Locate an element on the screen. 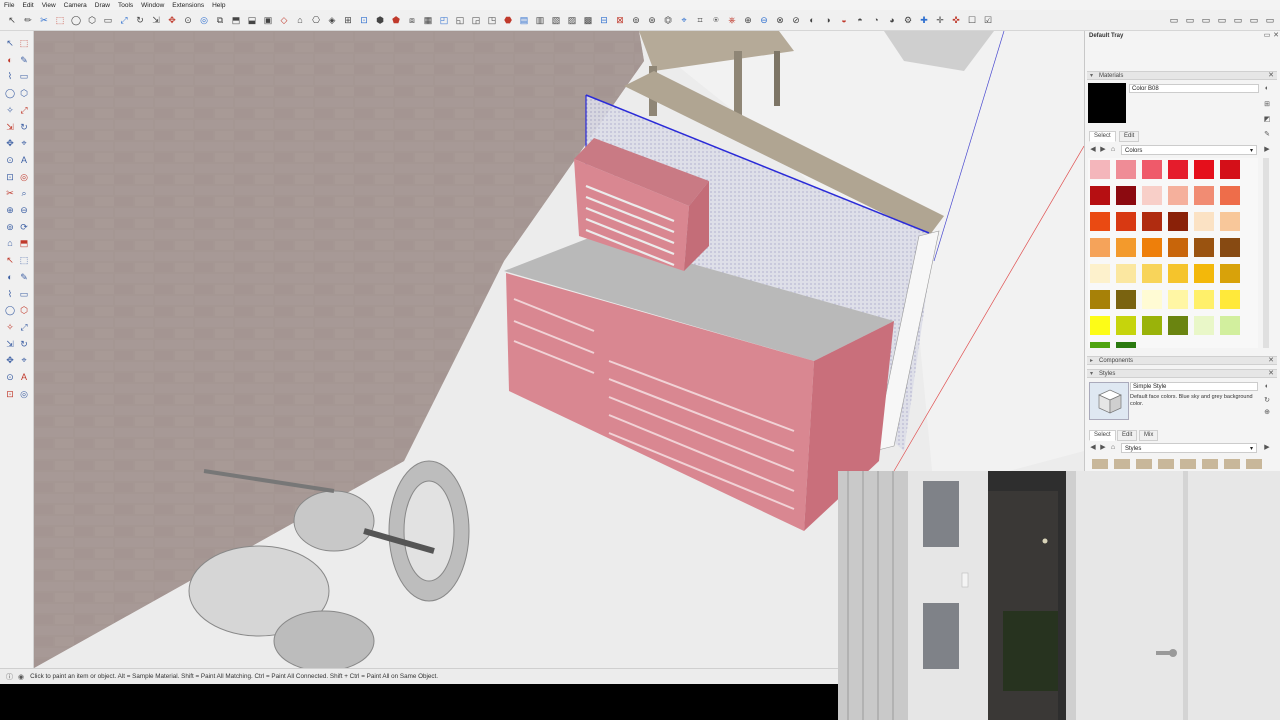  toolbar-tool-icon: ↻ is located at coordinates (140, 20).